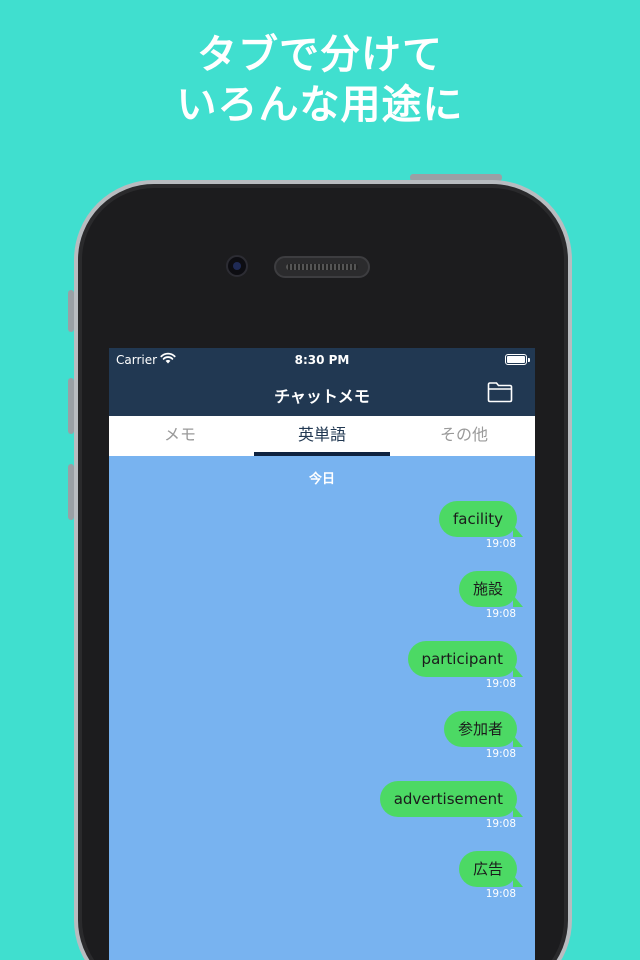 This screenshot has height=960, width=640. What do you see at coordinates (464, 436) in the screenshot?
I see `tab-other: その他` at bounding box center [464, 436].